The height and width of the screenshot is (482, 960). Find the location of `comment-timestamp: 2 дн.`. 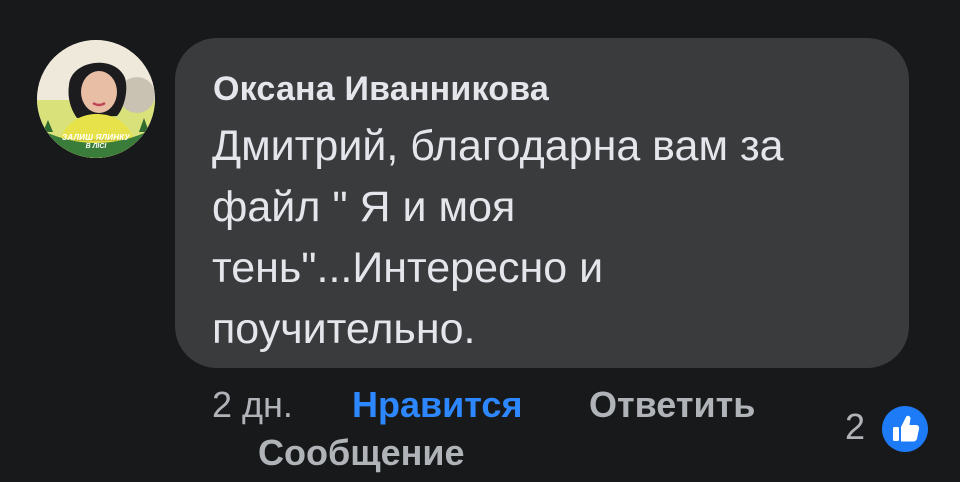

comment-timestamp: 2 дн. is located at coordinates (252, 405).